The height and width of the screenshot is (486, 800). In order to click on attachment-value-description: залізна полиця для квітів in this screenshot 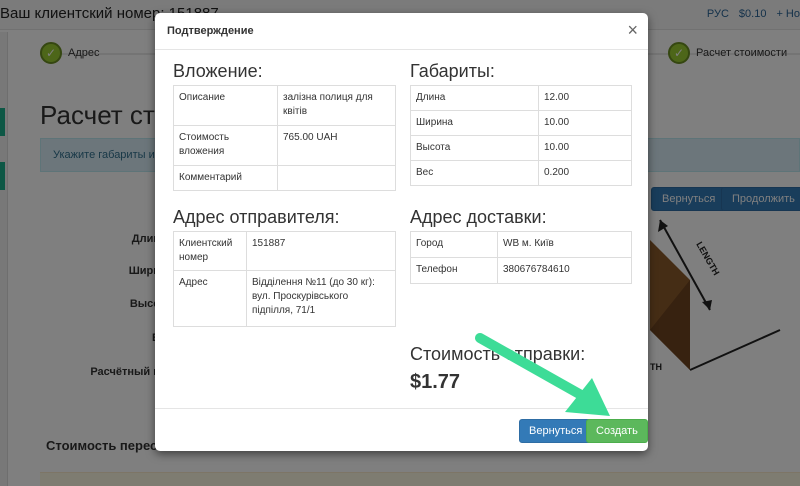, I will do `click(336, 105)`.